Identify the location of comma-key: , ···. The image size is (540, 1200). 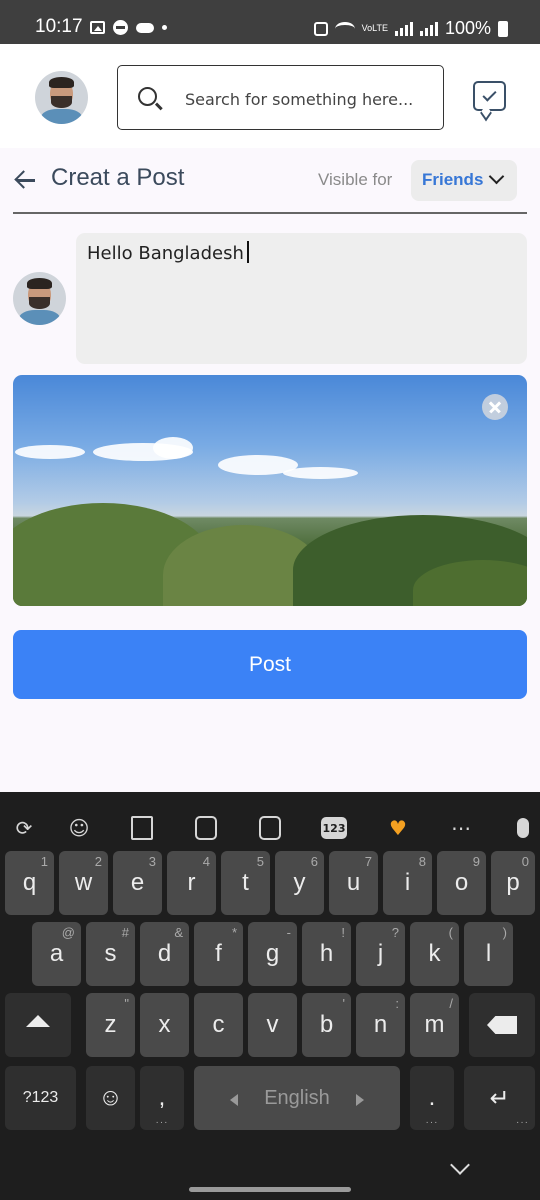
(162, 1098).